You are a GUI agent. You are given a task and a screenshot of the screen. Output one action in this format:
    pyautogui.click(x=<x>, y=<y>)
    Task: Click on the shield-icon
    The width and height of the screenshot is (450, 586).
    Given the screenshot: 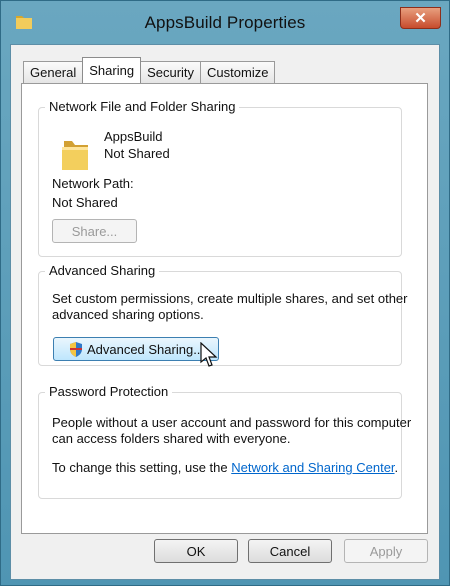 What is the action you would take?
    pyautogui.click(x=75, y=349)
    